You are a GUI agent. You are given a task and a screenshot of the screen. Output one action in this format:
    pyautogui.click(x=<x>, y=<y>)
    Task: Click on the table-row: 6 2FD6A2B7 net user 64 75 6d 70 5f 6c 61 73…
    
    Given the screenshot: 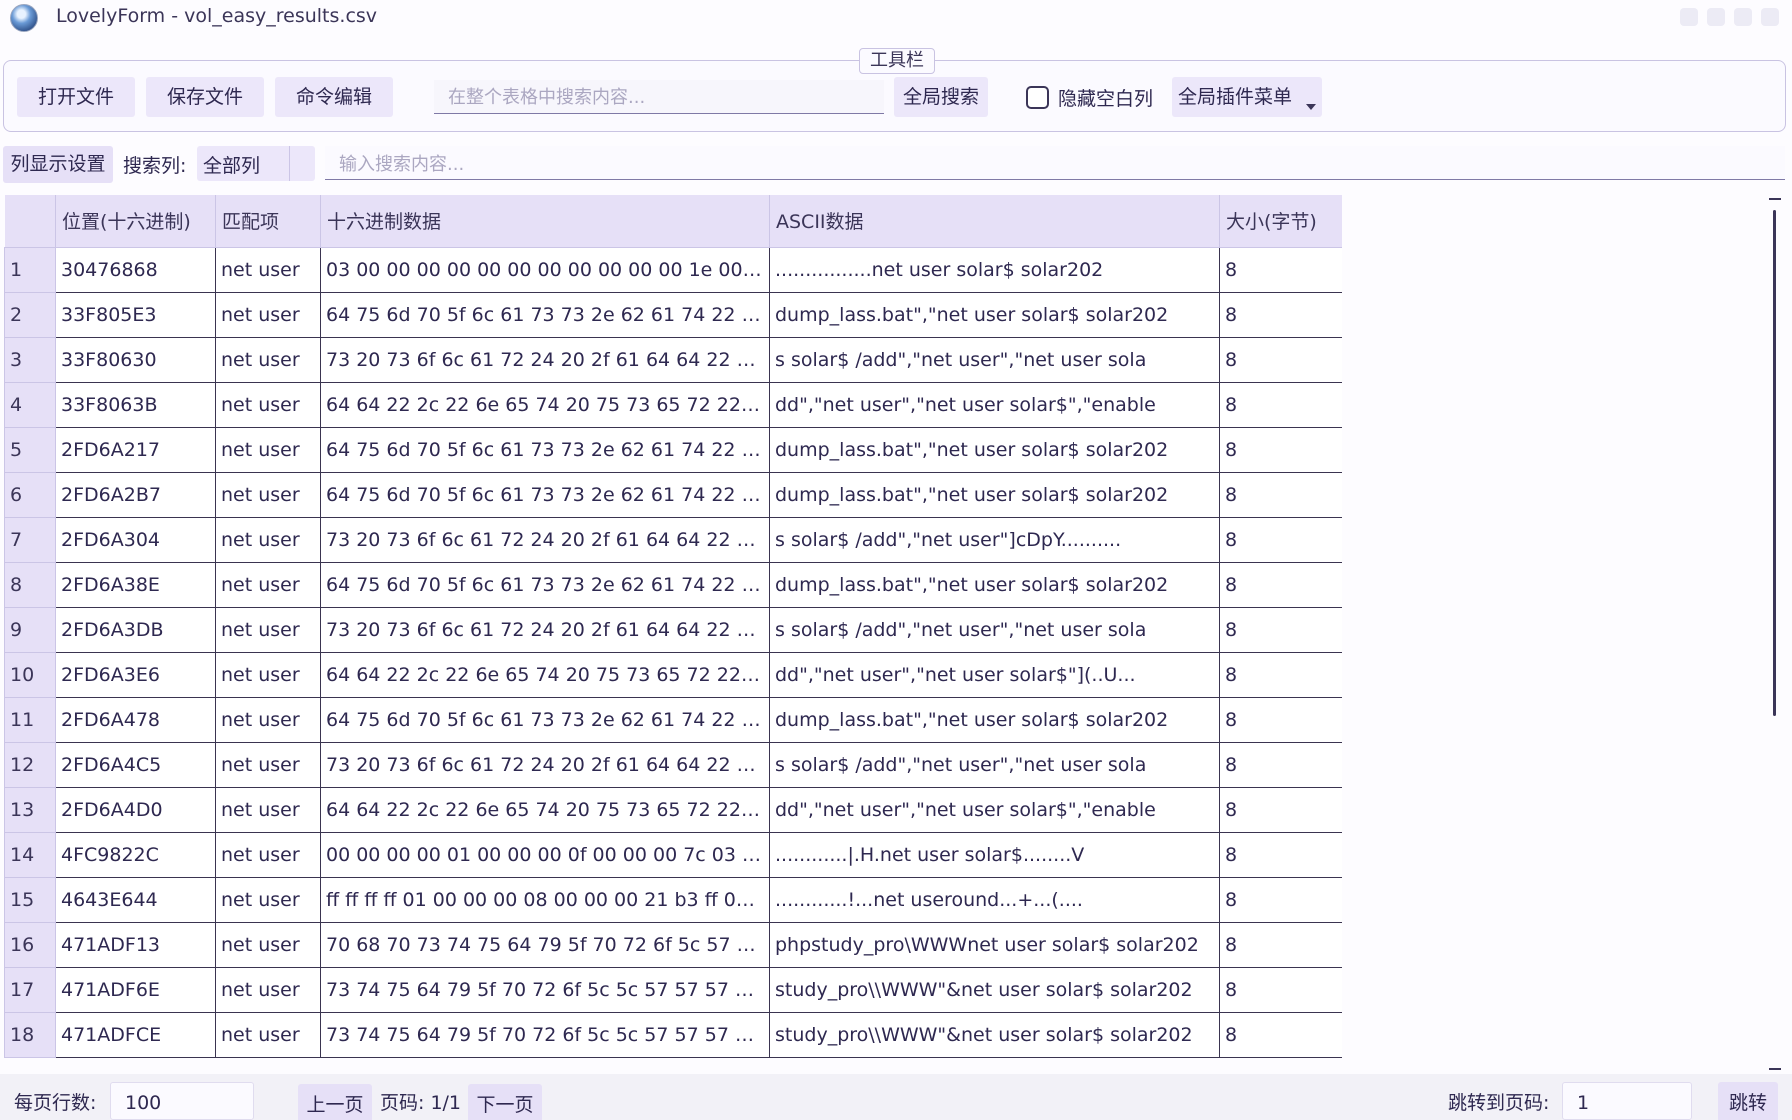 What is the action you would take?
    pyautogui.click(x=673, y=494)
    